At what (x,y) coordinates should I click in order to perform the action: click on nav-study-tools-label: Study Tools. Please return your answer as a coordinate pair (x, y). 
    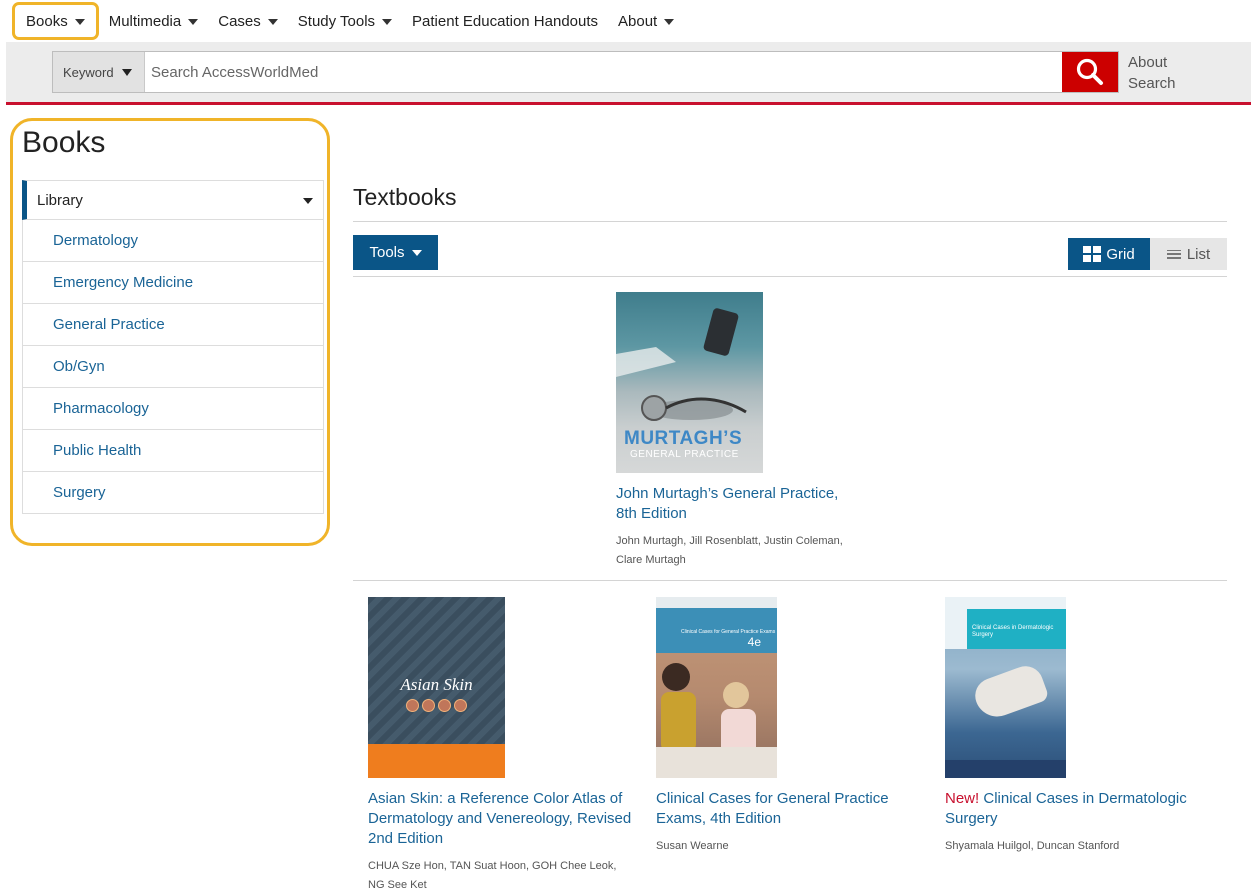
    Looking at the image, I should click on (336, 21).